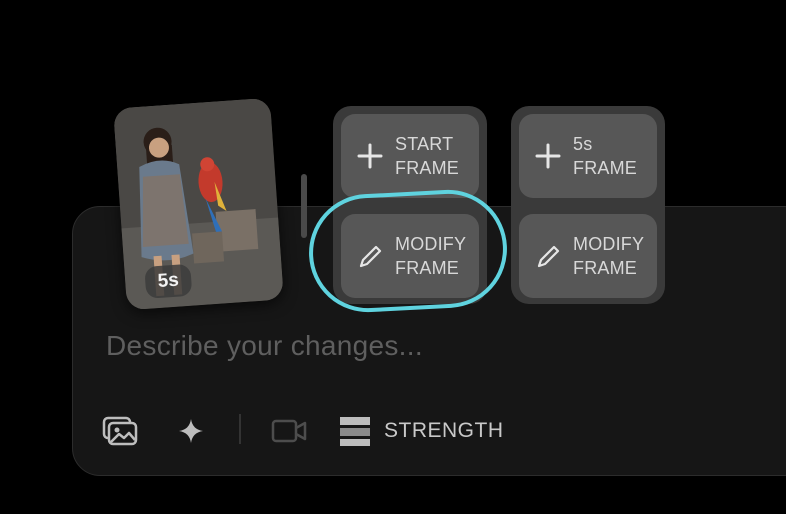  I want to click on start-frame-button: START FRAME, so click(410, 156).